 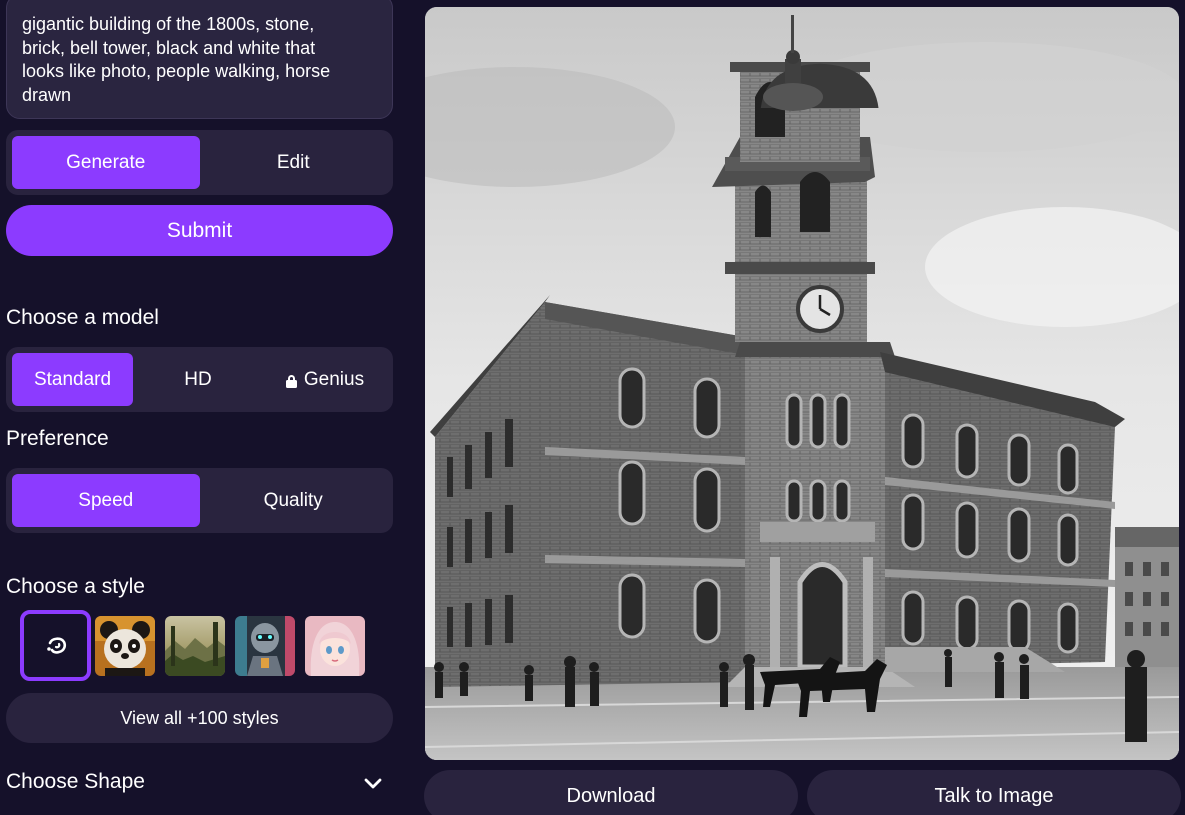 I want to click on quality-option: Quality, so click(x=294, y=500).